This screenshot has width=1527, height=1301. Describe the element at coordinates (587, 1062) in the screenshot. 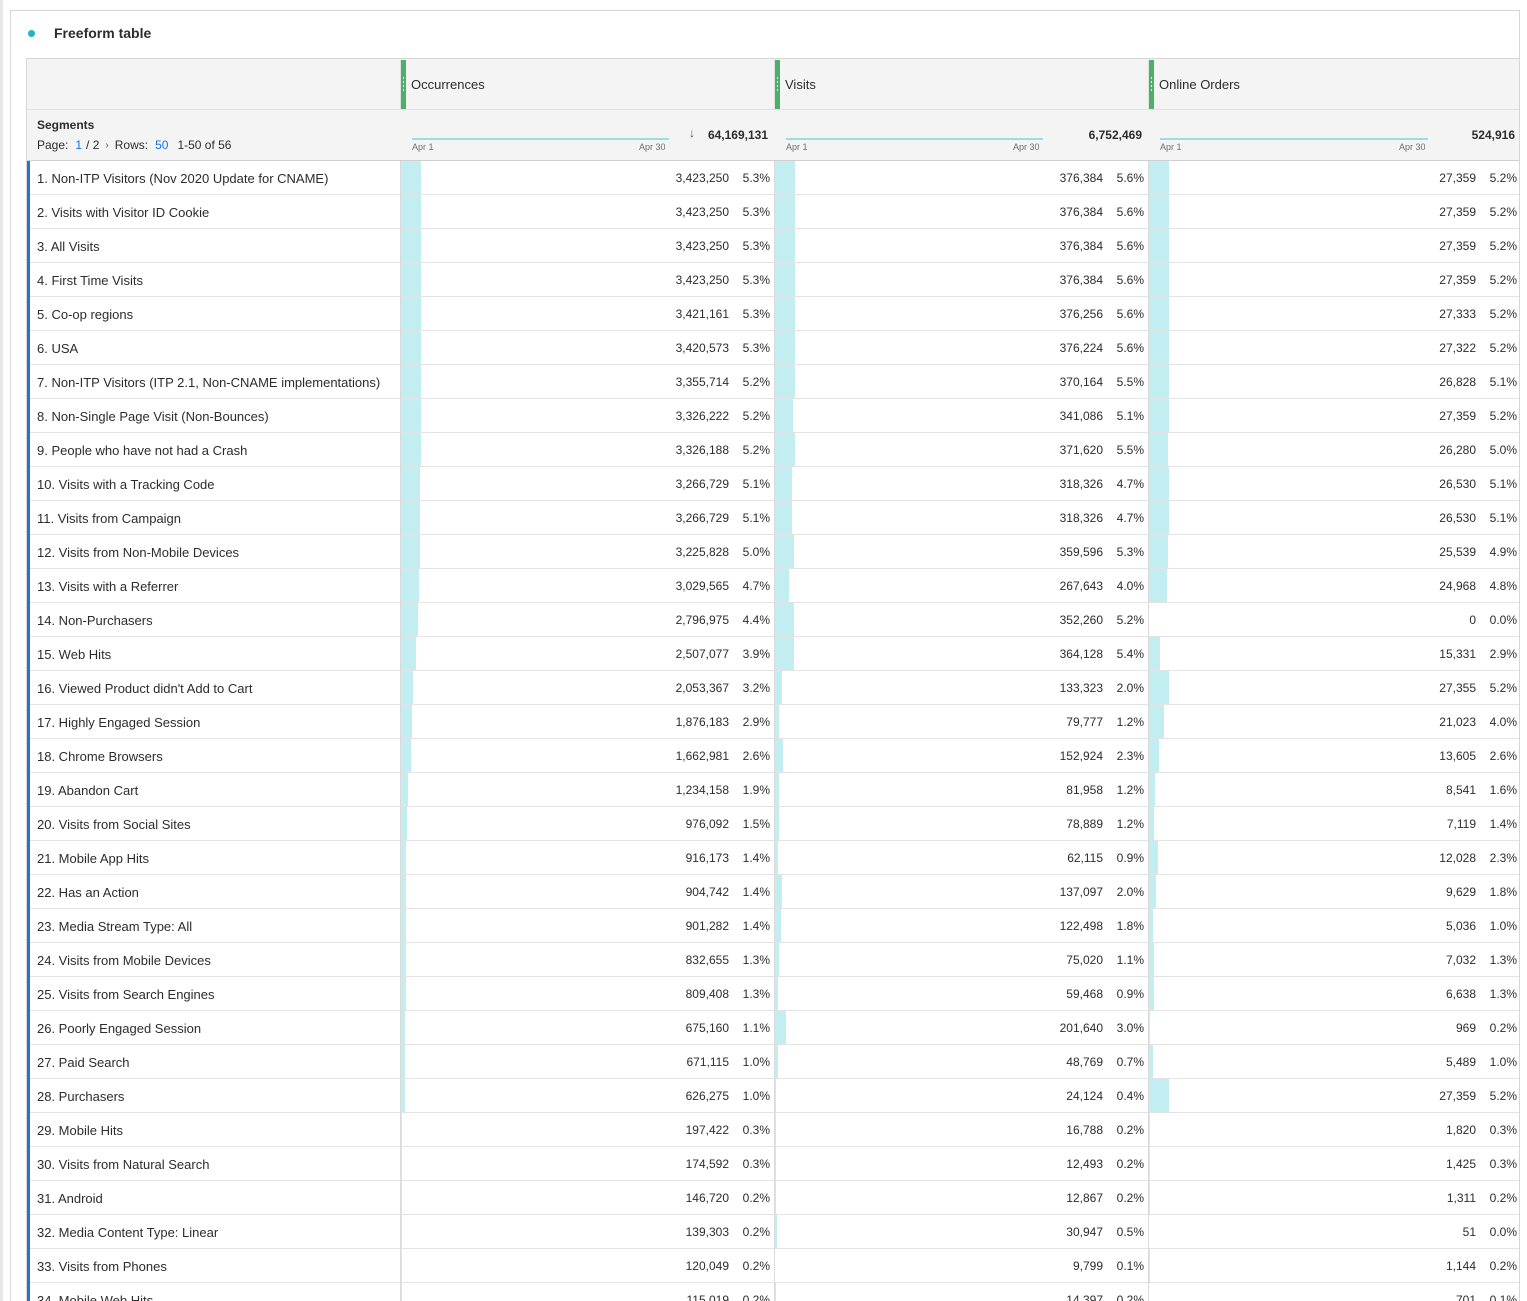

I see `metric-cell: 671,115 1.0%` at that location.